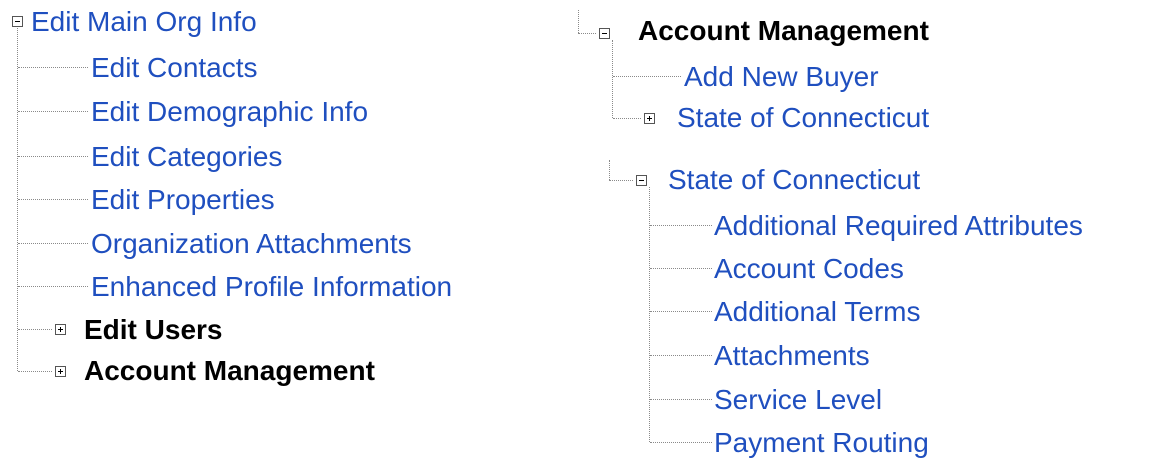  I want to click on tree-item-payment-routing: Payment Routing, so click(821, 443).